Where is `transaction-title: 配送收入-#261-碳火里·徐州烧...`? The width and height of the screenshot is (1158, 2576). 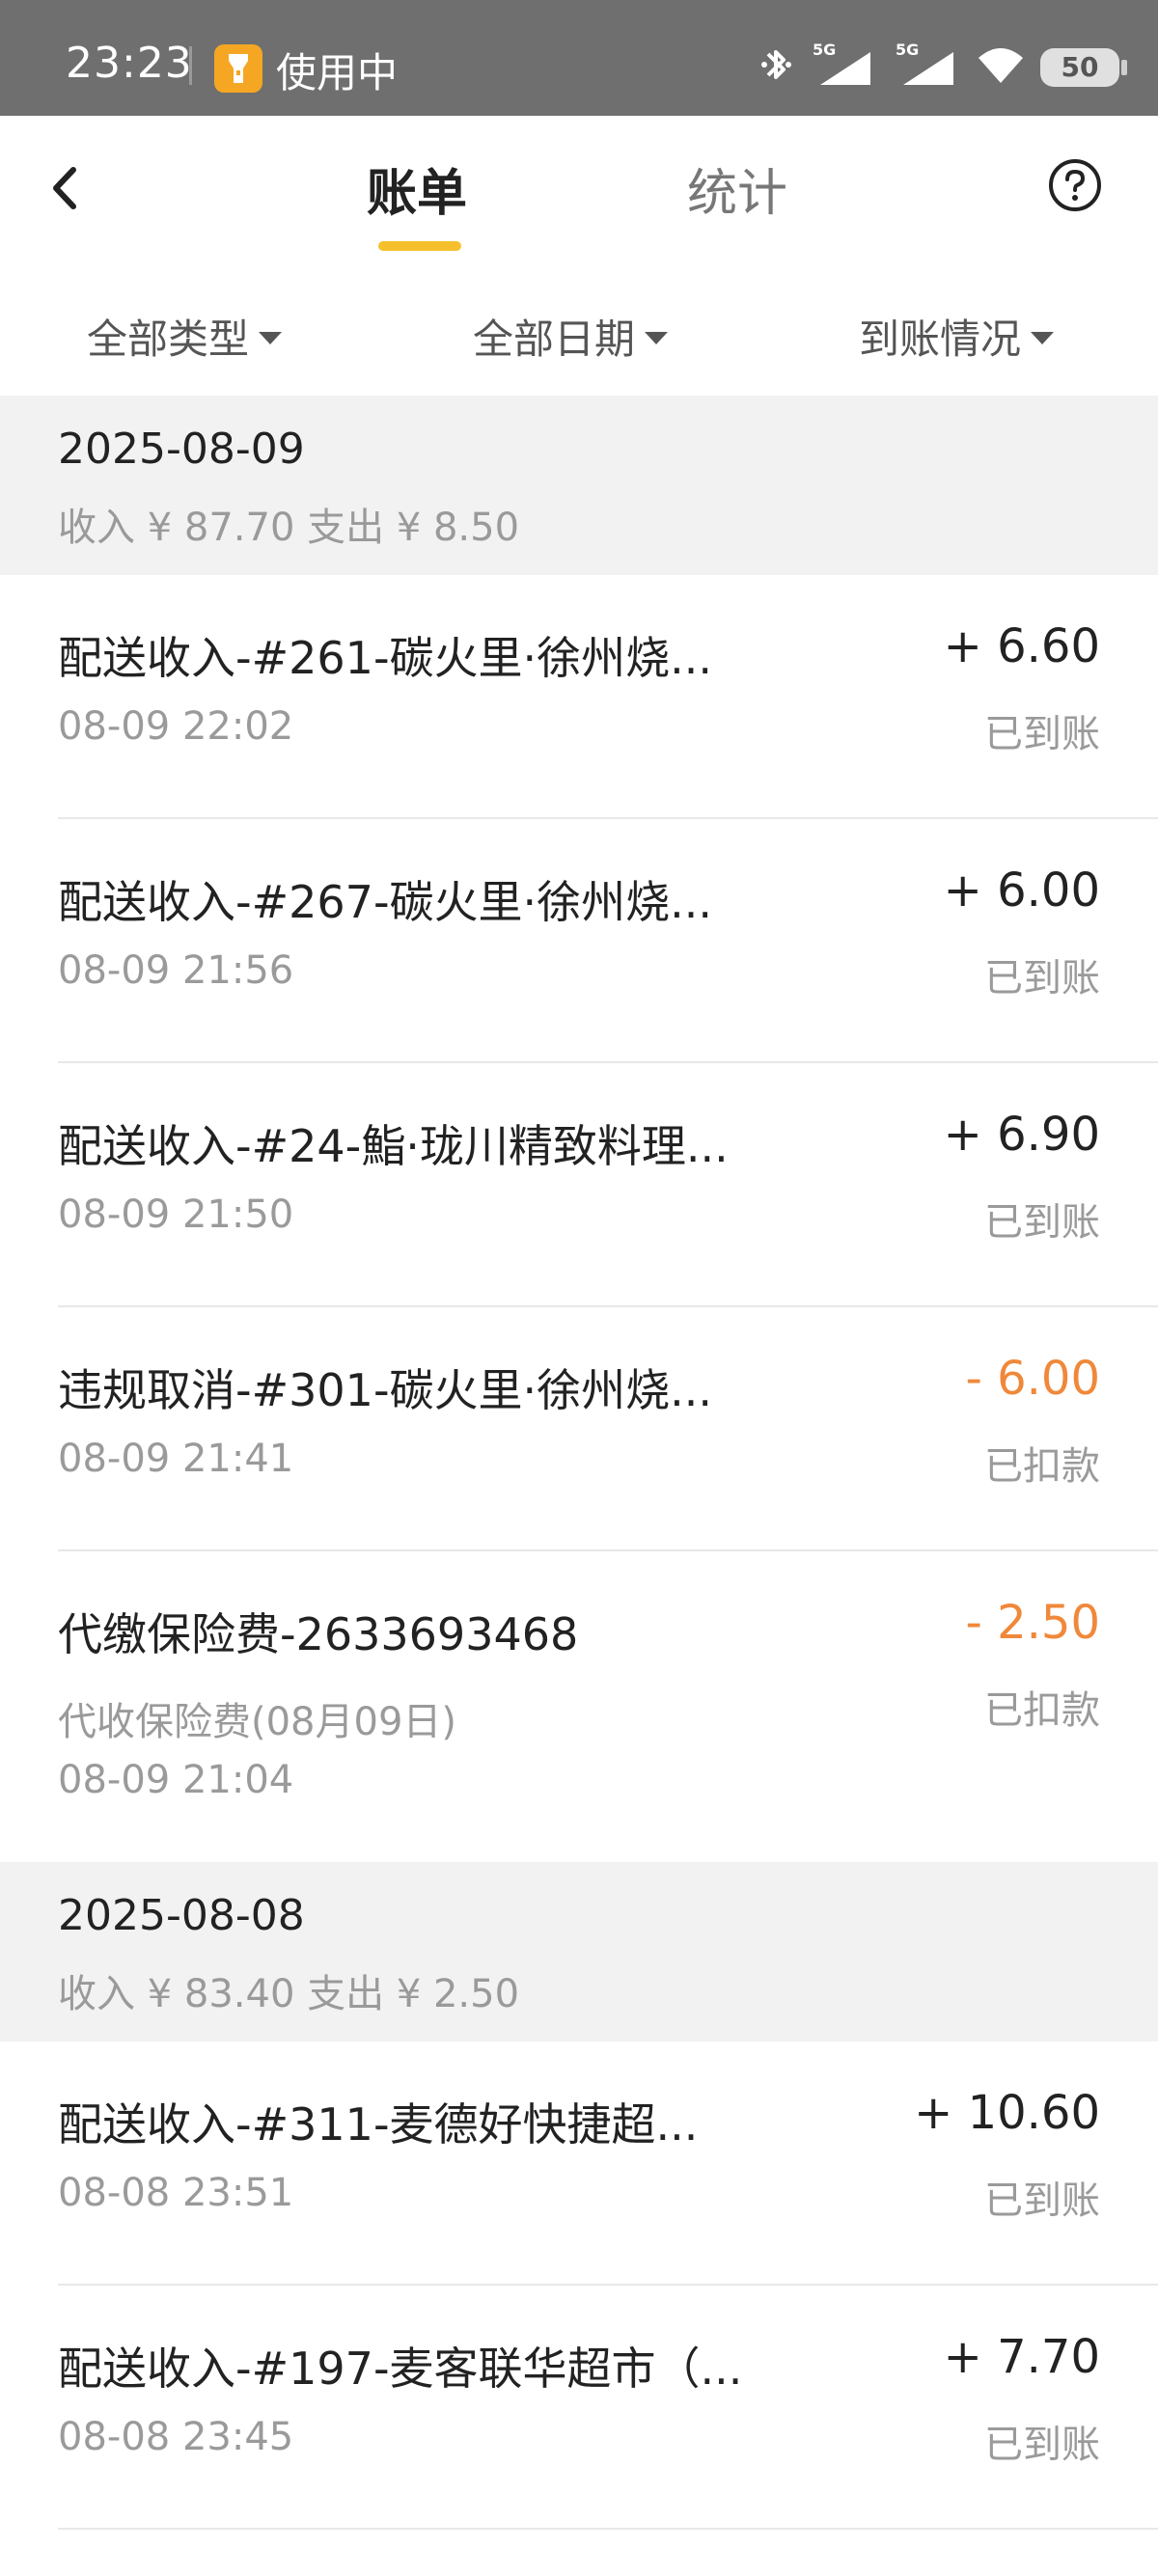
transaction-title: 配送收入-#261-碳火里·徐州烧... is located at coordinates (385, 658).